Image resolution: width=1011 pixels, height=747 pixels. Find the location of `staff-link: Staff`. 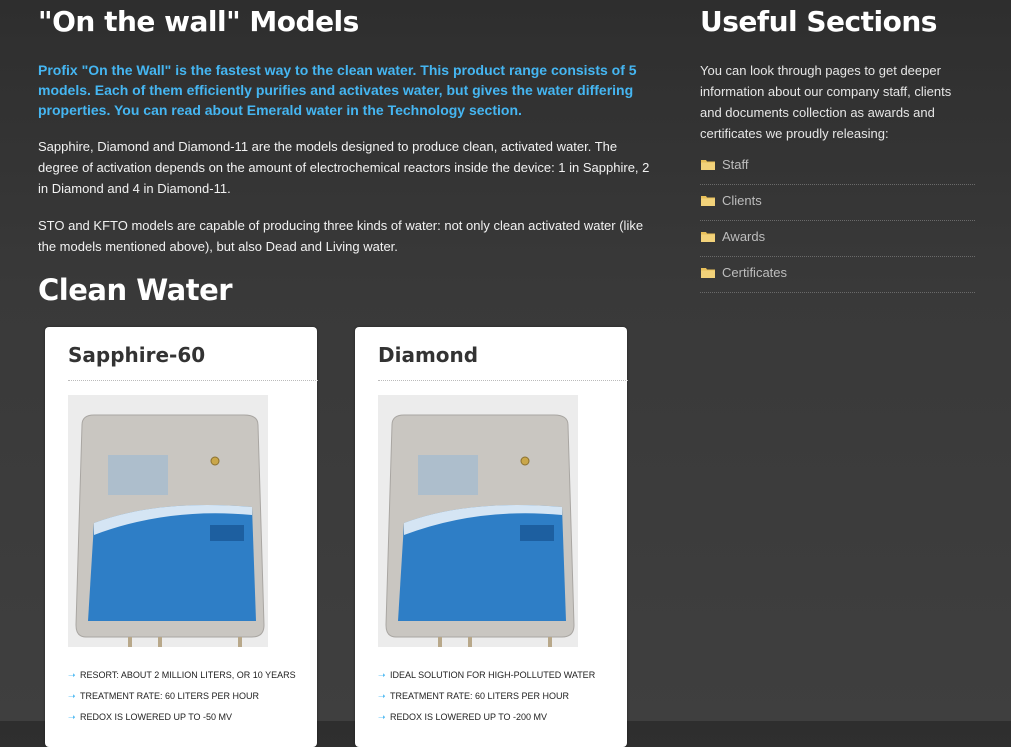

staff-link: Staff is located at coordinates (735, 164).